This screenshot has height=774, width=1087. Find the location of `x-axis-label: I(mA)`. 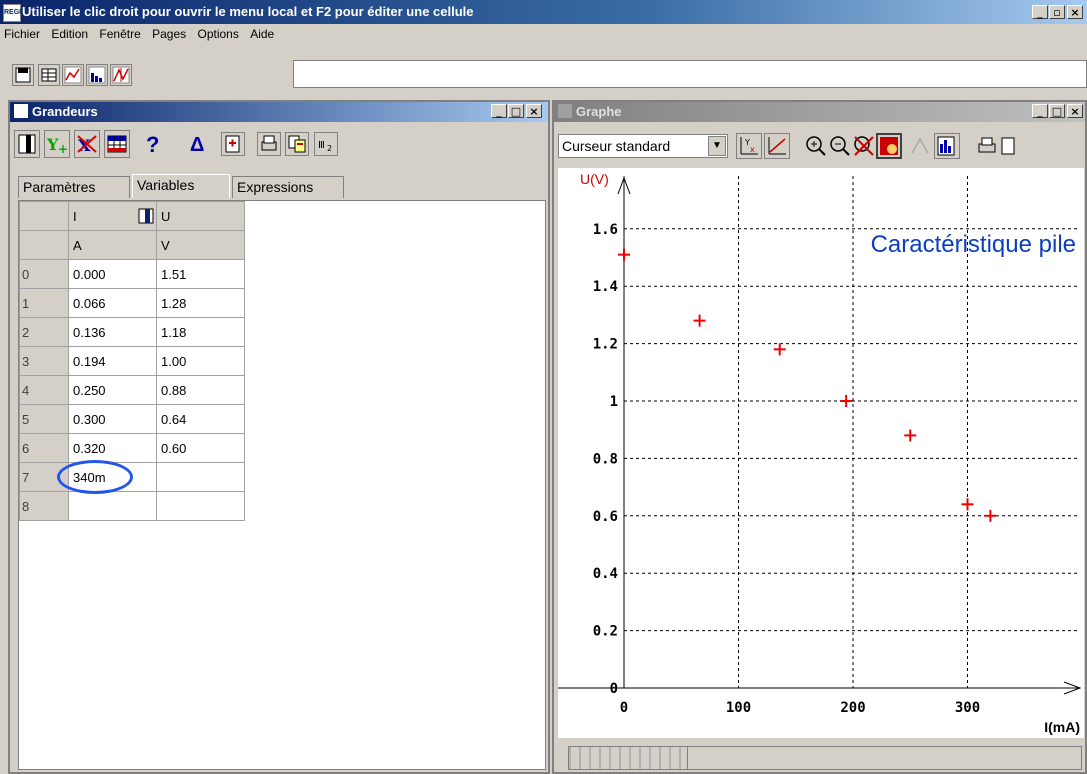

x-axis-label: I(mA) is located at coordinates (1062, 727).